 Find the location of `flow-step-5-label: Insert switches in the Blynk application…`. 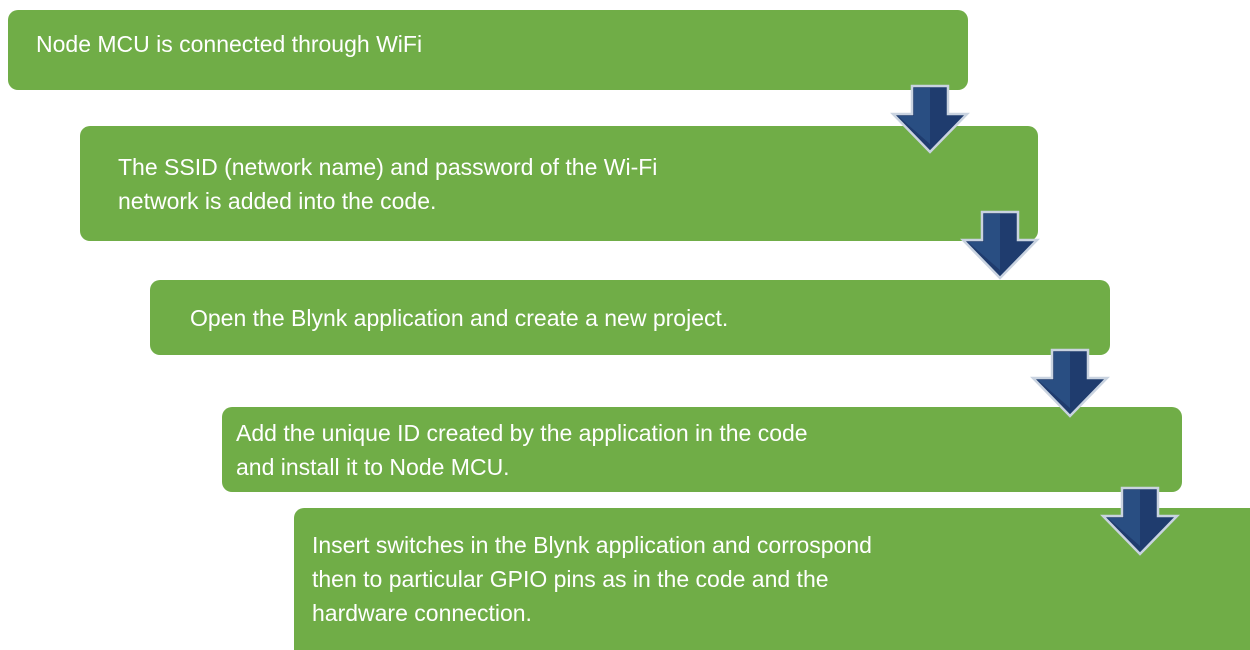

flow-step-5-label: Insert switches in the Blynk application… is located at coordinates (592, 579).